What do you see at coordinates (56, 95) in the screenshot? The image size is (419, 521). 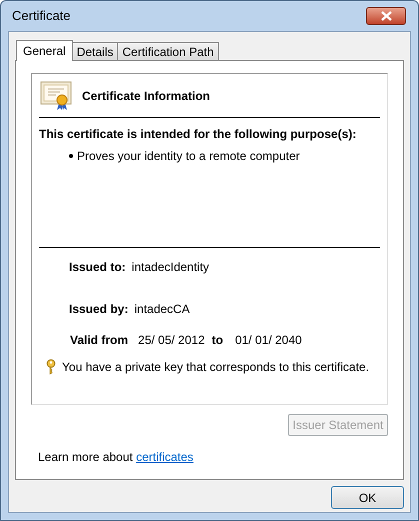 I see `certificate-icon` at bounding box center [56, 95].